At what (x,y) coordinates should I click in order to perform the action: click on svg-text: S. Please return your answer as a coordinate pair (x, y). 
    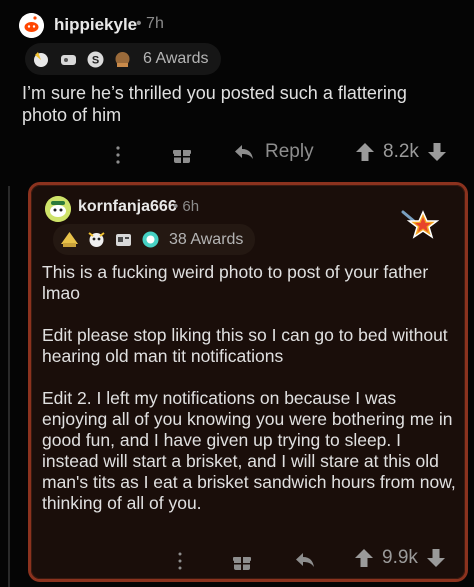
    Looking at the image, I should click on (95, 60).